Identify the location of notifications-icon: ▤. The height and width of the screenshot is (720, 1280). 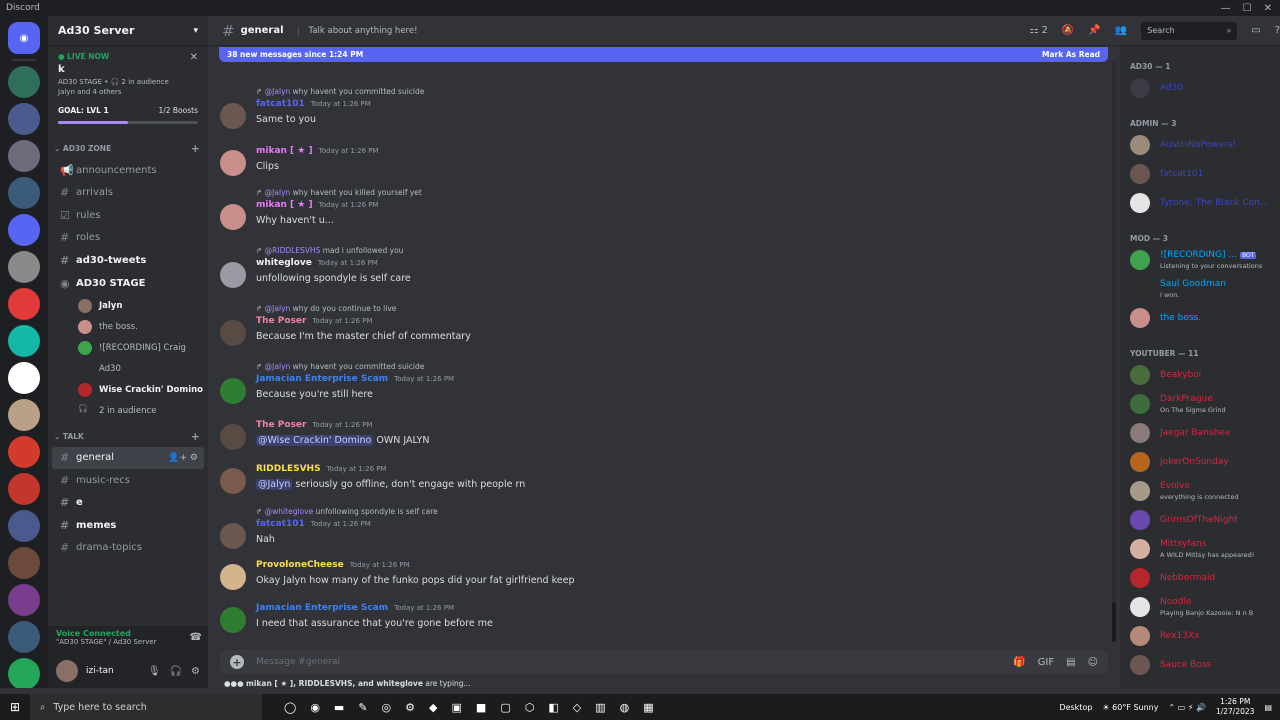
(1268, 707).